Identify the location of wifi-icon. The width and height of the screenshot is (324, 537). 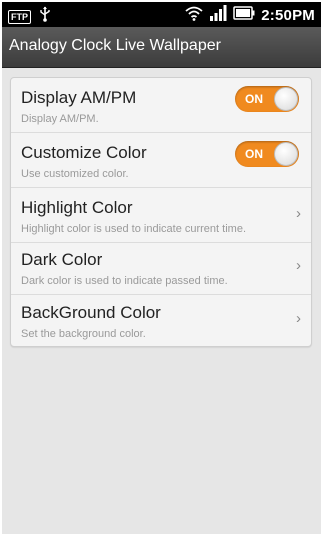
(194, 15).